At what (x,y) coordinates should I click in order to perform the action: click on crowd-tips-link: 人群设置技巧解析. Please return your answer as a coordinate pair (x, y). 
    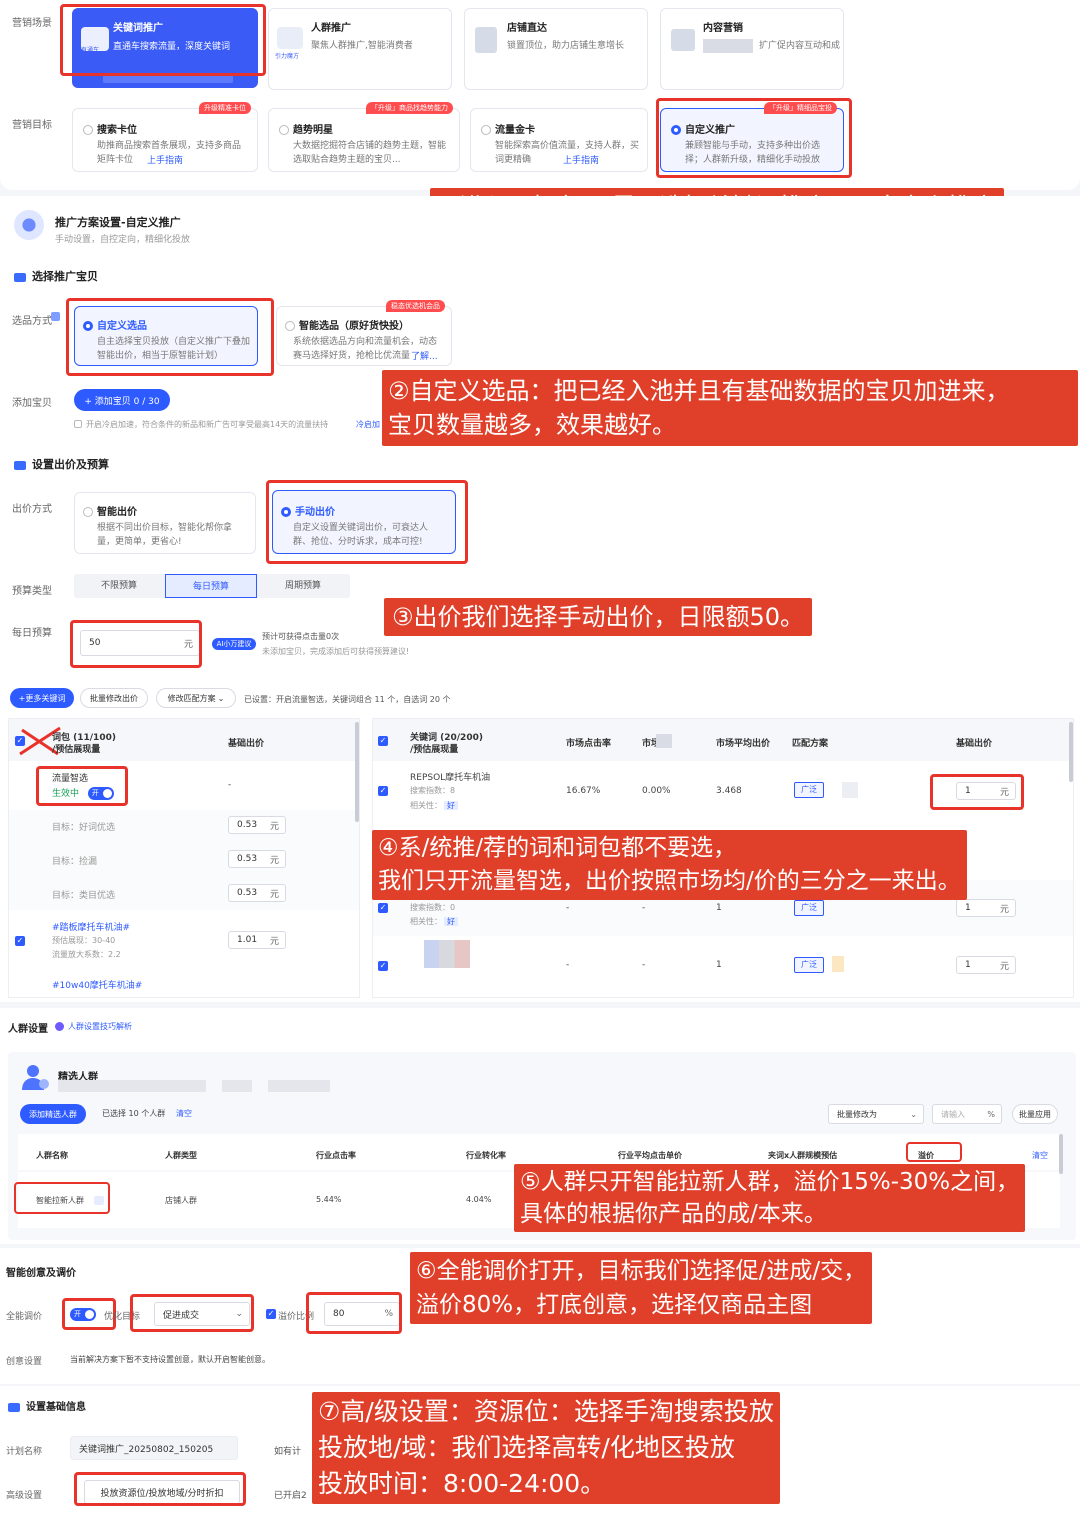
    Looking at the image, I should click on (100, 1026).